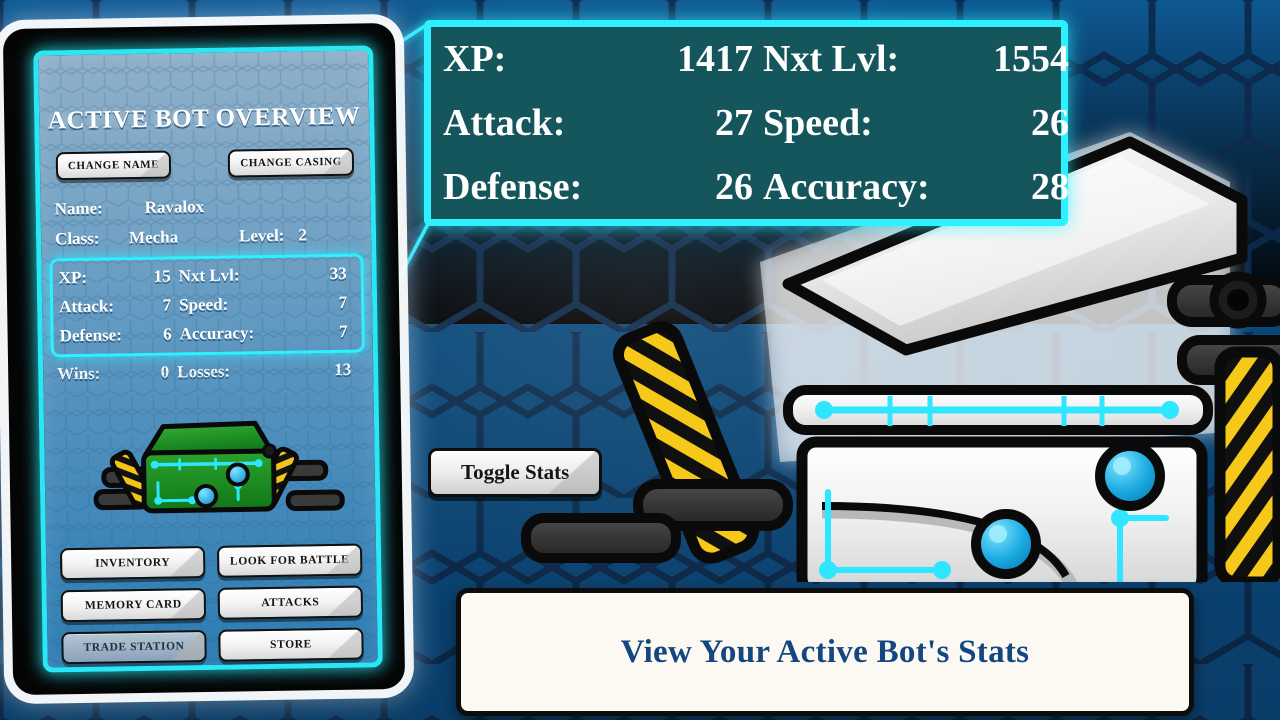  Describe the element at coordinates (209, 275) in the screenshot. I see `nxt-lvl-label: Nxt Lvl:` at that location.